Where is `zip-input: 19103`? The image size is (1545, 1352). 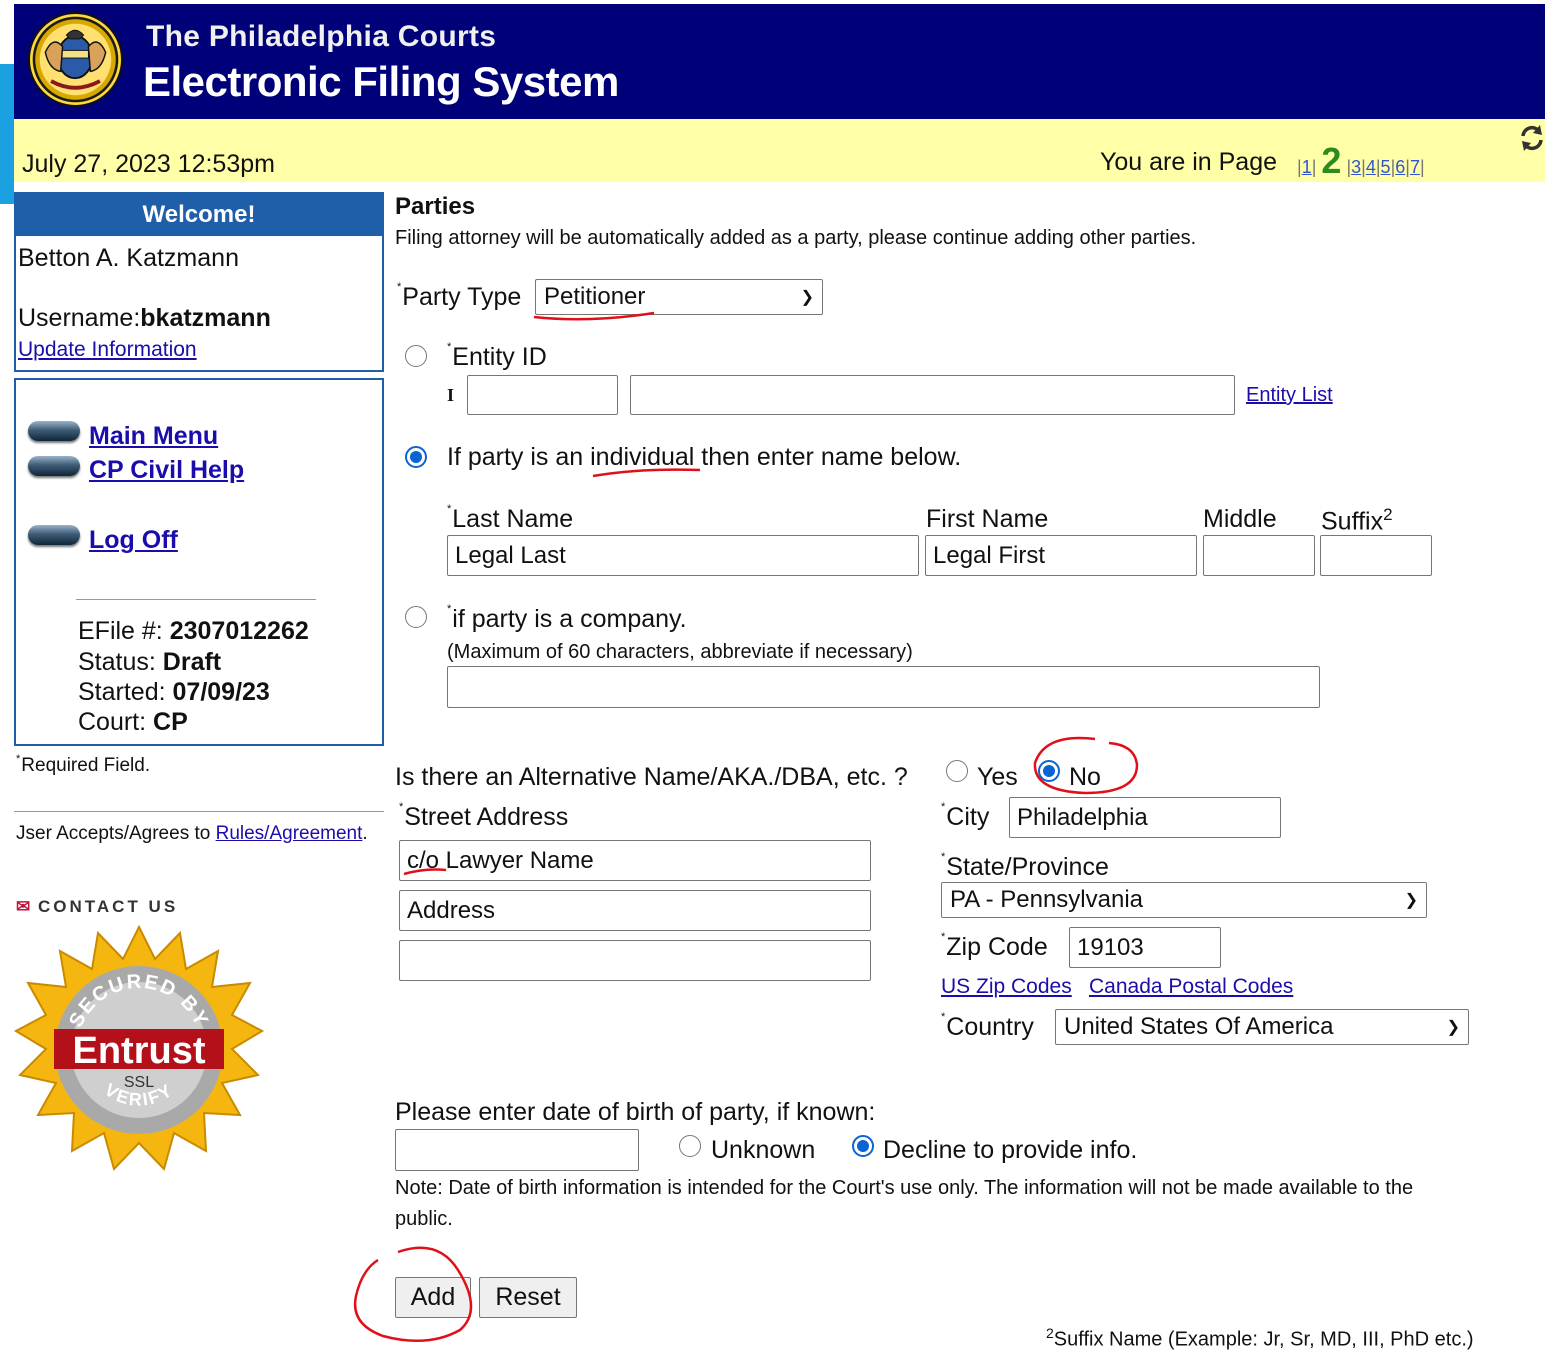
zip-input: 19103 is located at coordinates (1145, 947).